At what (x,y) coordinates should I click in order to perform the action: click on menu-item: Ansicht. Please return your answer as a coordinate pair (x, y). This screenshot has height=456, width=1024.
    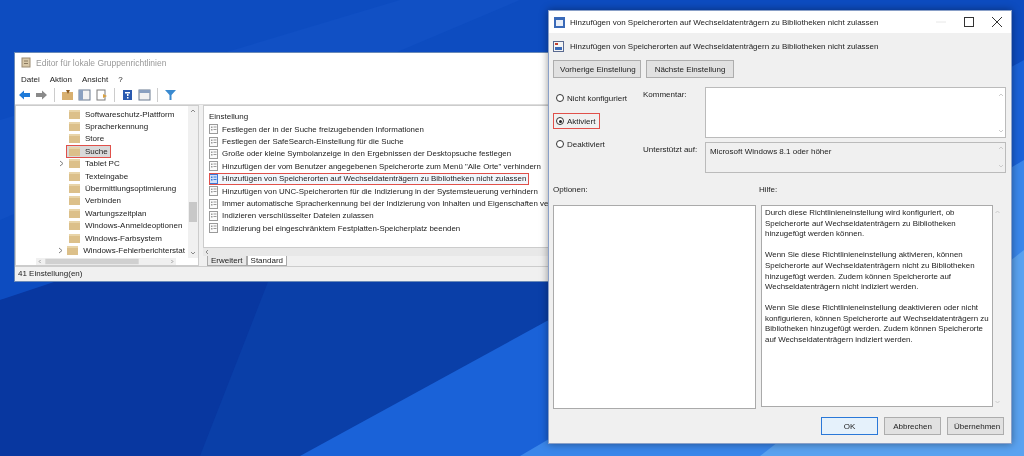
    Looking at the image, I should click on (95, 79).